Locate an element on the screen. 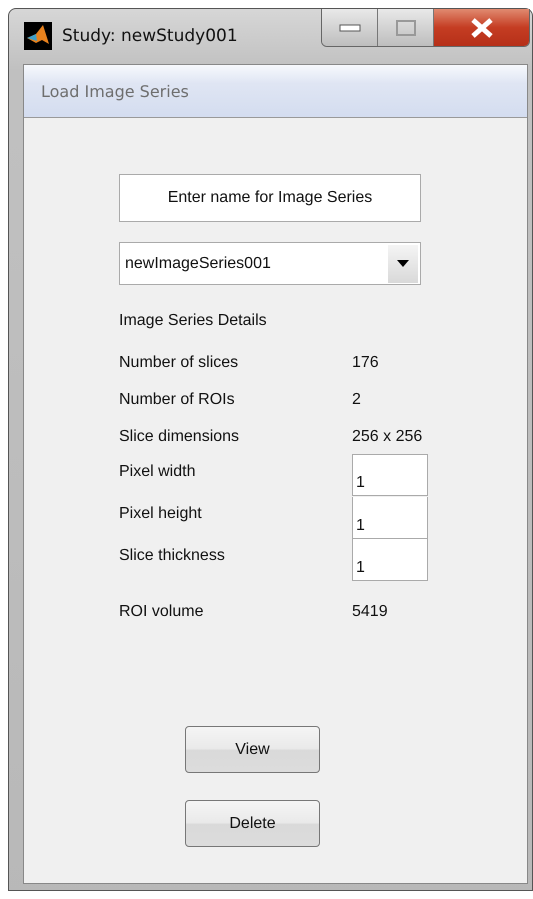  maximize-icon is located at coordinates (405, 27).